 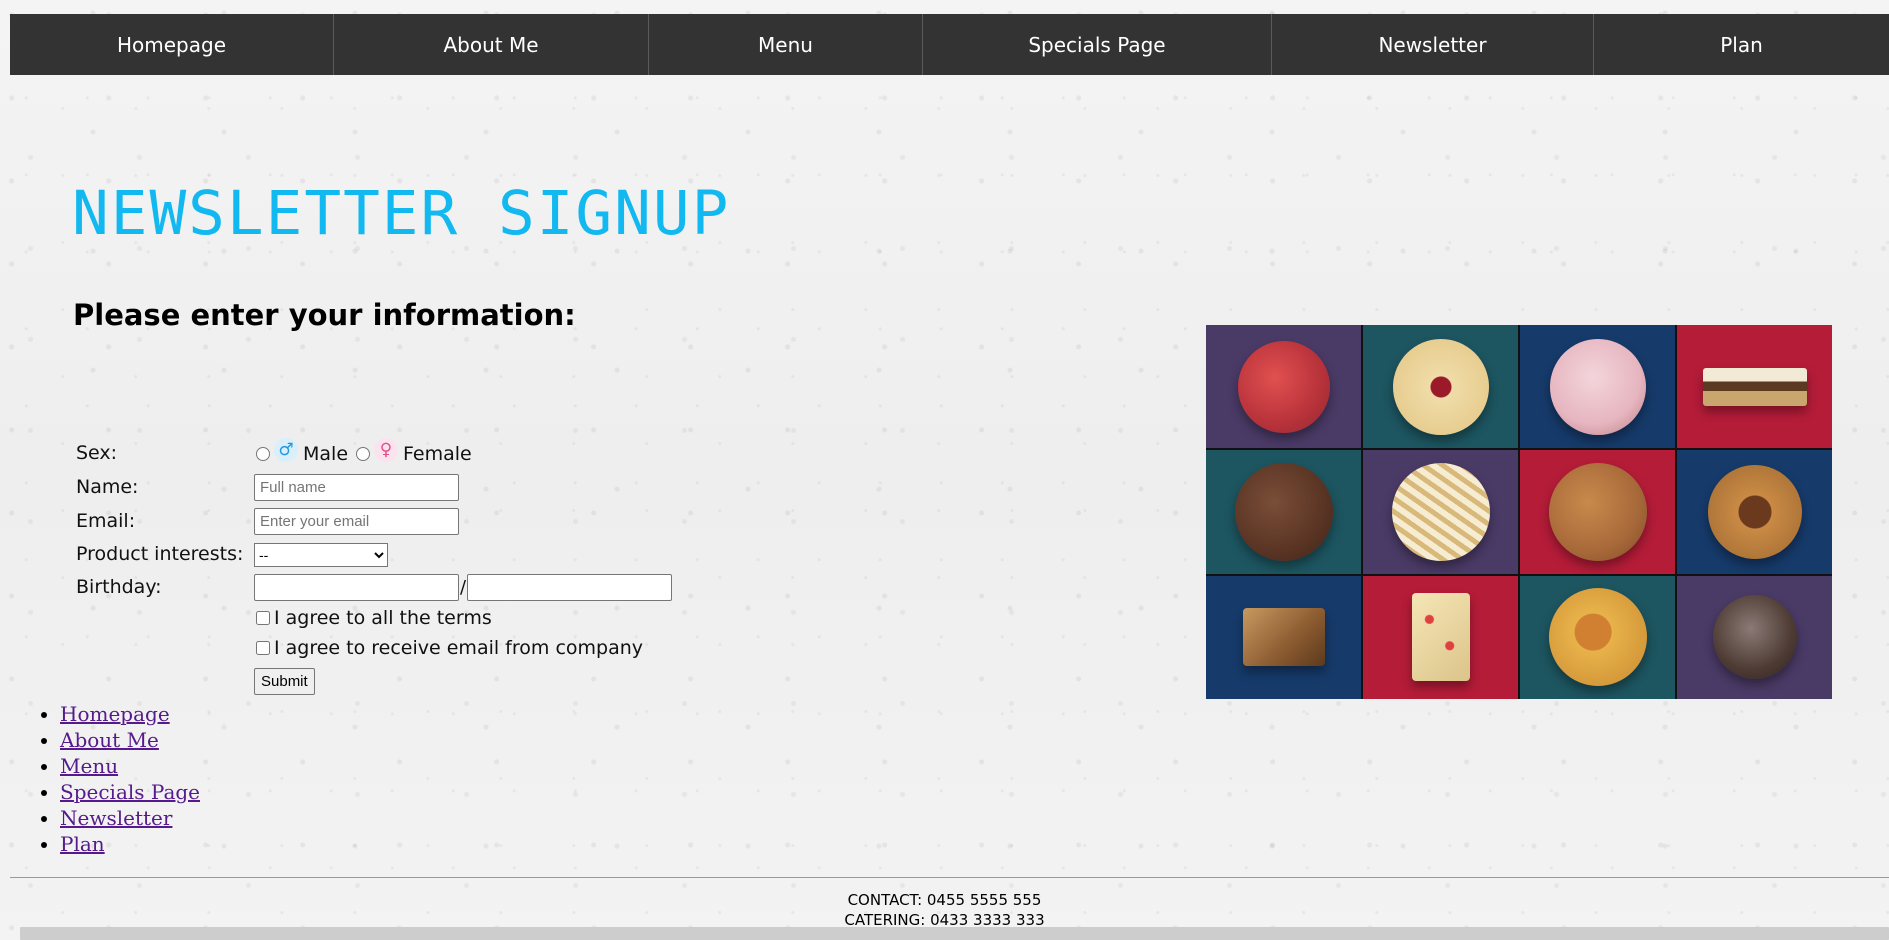 I want to click on footer-divider, so click(x=949, y=877).